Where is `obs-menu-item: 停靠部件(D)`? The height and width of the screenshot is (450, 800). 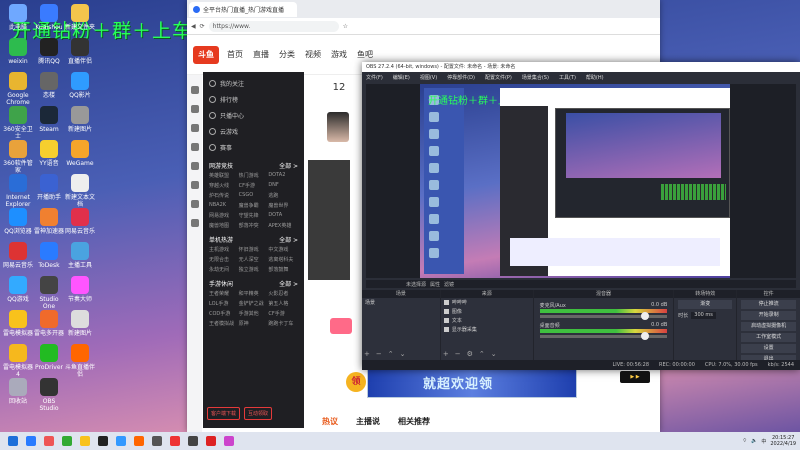
obs-menu-item: 停靠部件(D) is located at coordinates (461, 77).